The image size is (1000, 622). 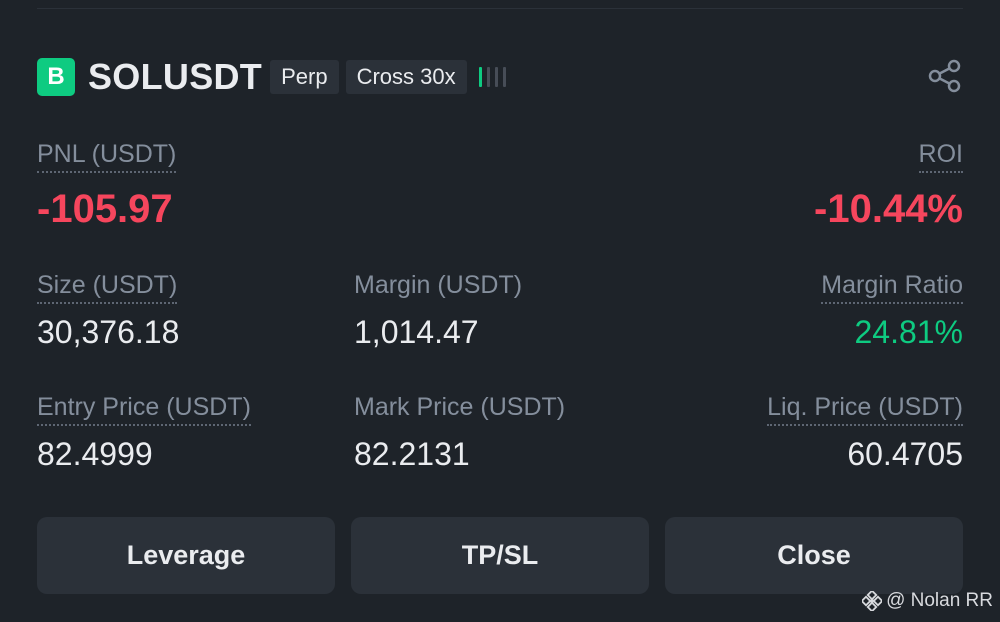 What do you see at coordinates (905, 454) in the screenshot?
I see `liq-price-value: 60.4705` at bounding box center [905, 454].